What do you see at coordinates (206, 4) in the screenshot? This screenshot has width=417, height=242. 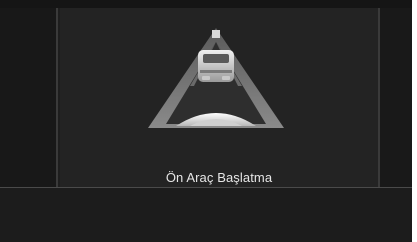 I see `top-band` at bounding box center [206, 4].